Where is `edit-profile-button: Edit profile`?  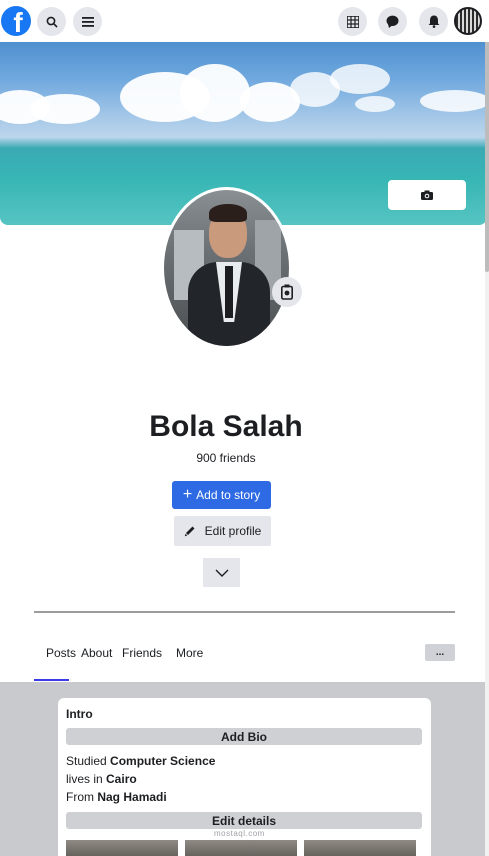
edit-profile-button: Edit profile is located at coordinates (222, 531).